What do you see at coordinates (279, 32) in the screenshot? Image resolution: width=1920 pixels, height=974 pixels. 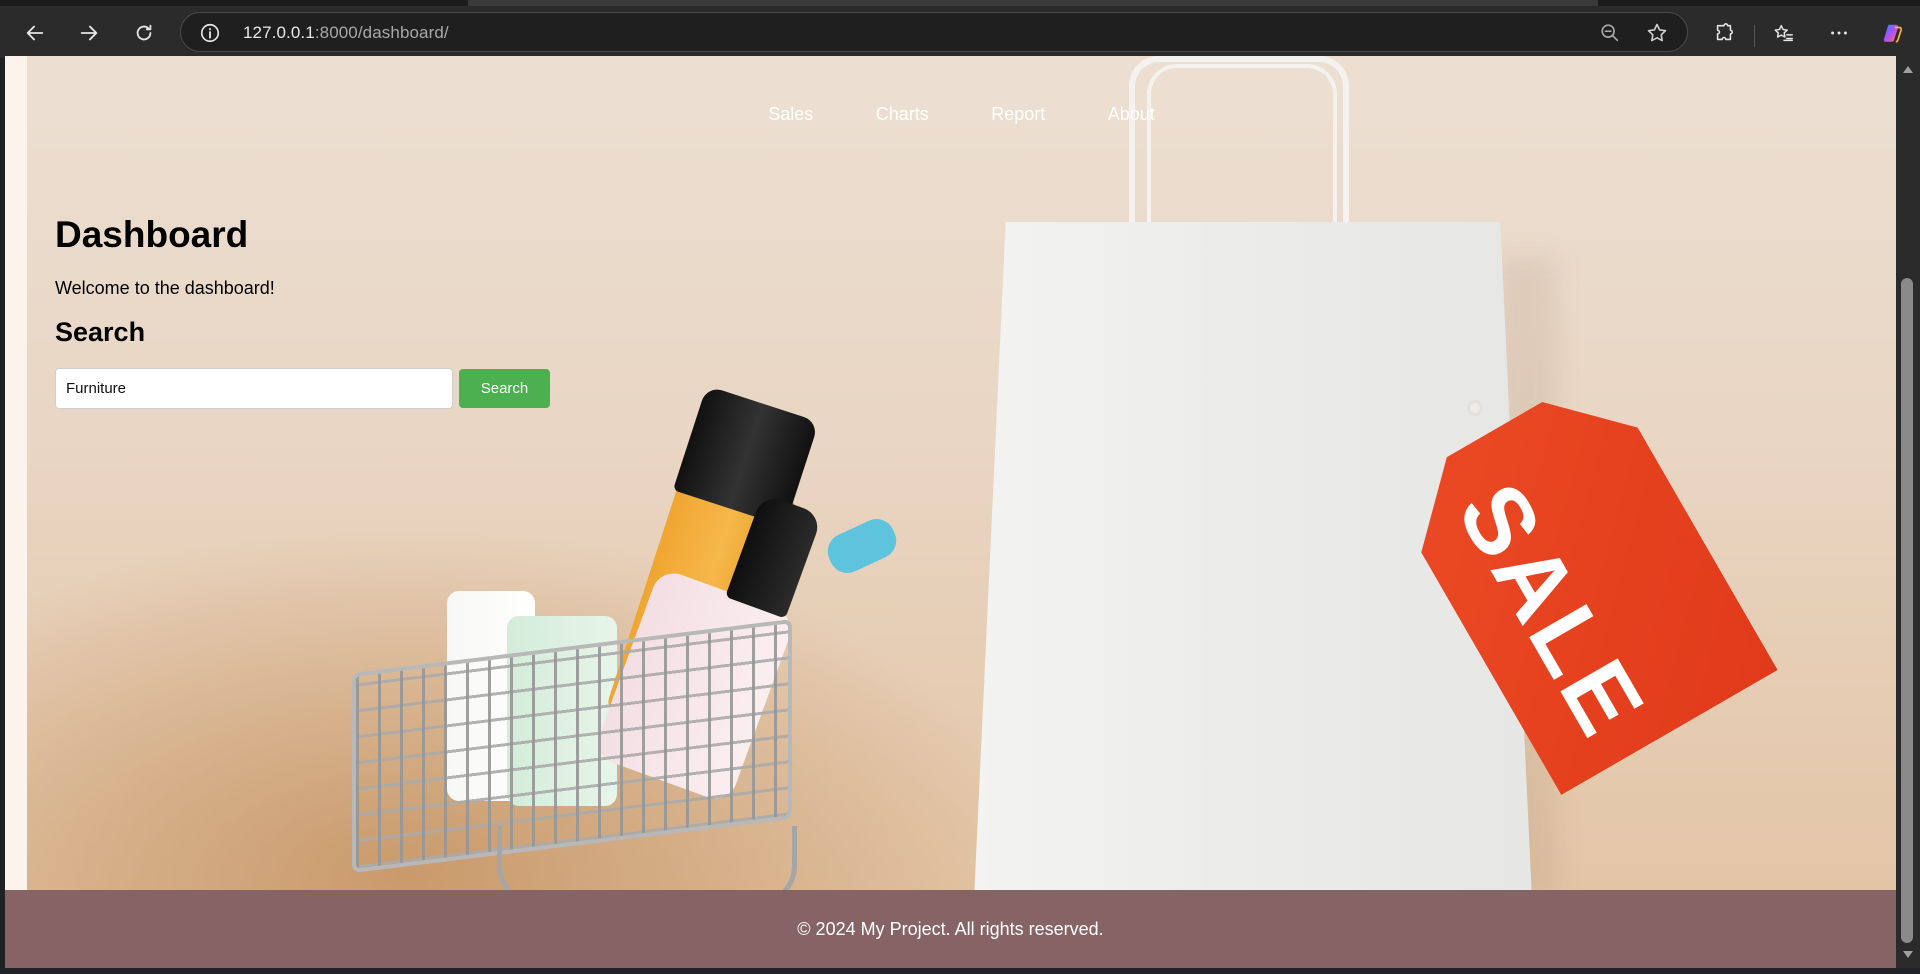 I see `url-host: 127.0.0.1` at bounding box center [279, 32].